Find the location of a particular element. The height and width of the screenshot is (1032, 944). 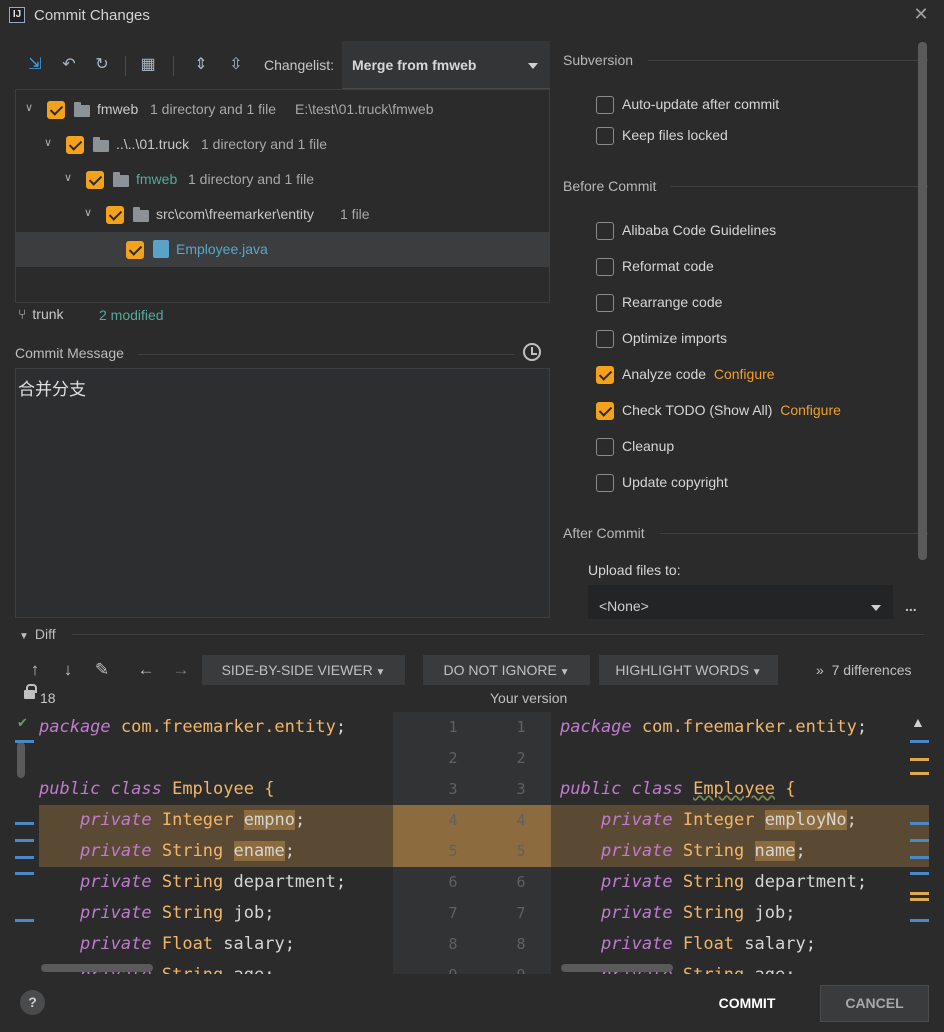

more-actions-icon: » is located at coordinates (820, 670).